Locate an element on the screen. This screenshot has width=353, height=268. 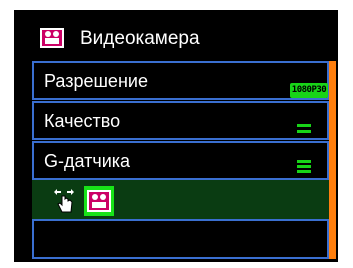
menu-item-label: G-датчика is located at coordinates (87, 161).